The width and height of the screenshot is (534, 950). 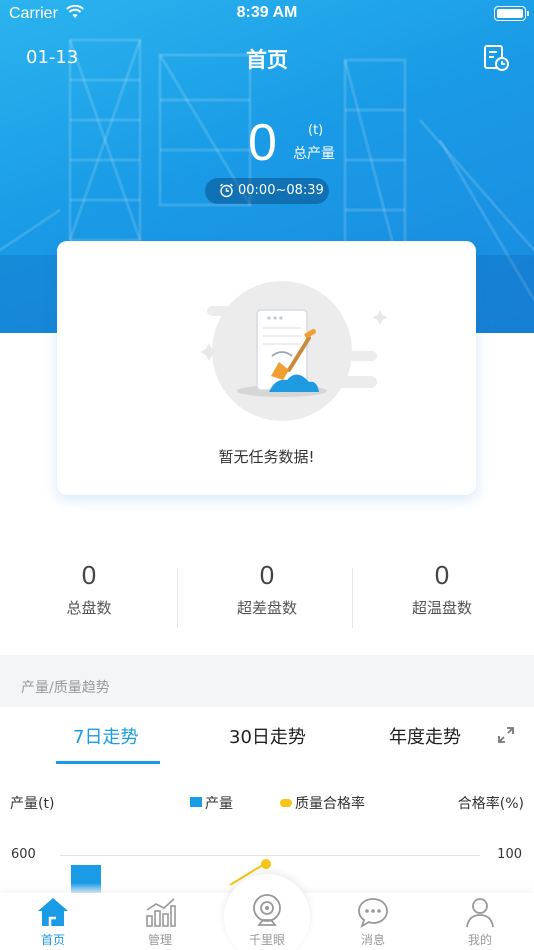 I want to click on tab-30-day: 30日走势, so click(x=267, y=736).